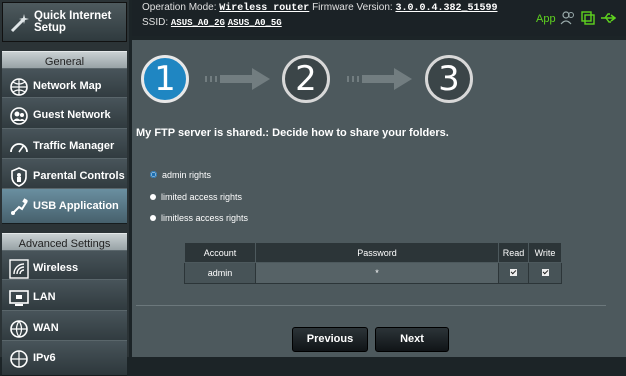 The width and height of the screenshot is (626, 376). I want to click on wizard-step-2: 2, so click(306, 79).